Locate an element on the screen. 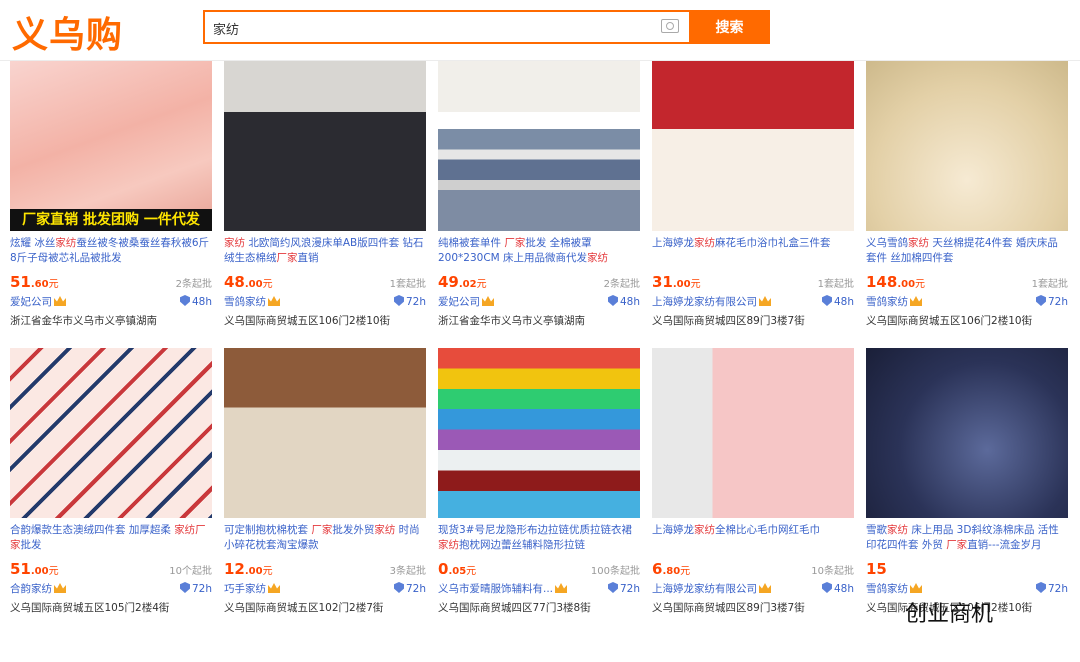  price: 6.80元 is located at coordinates (671, 569).